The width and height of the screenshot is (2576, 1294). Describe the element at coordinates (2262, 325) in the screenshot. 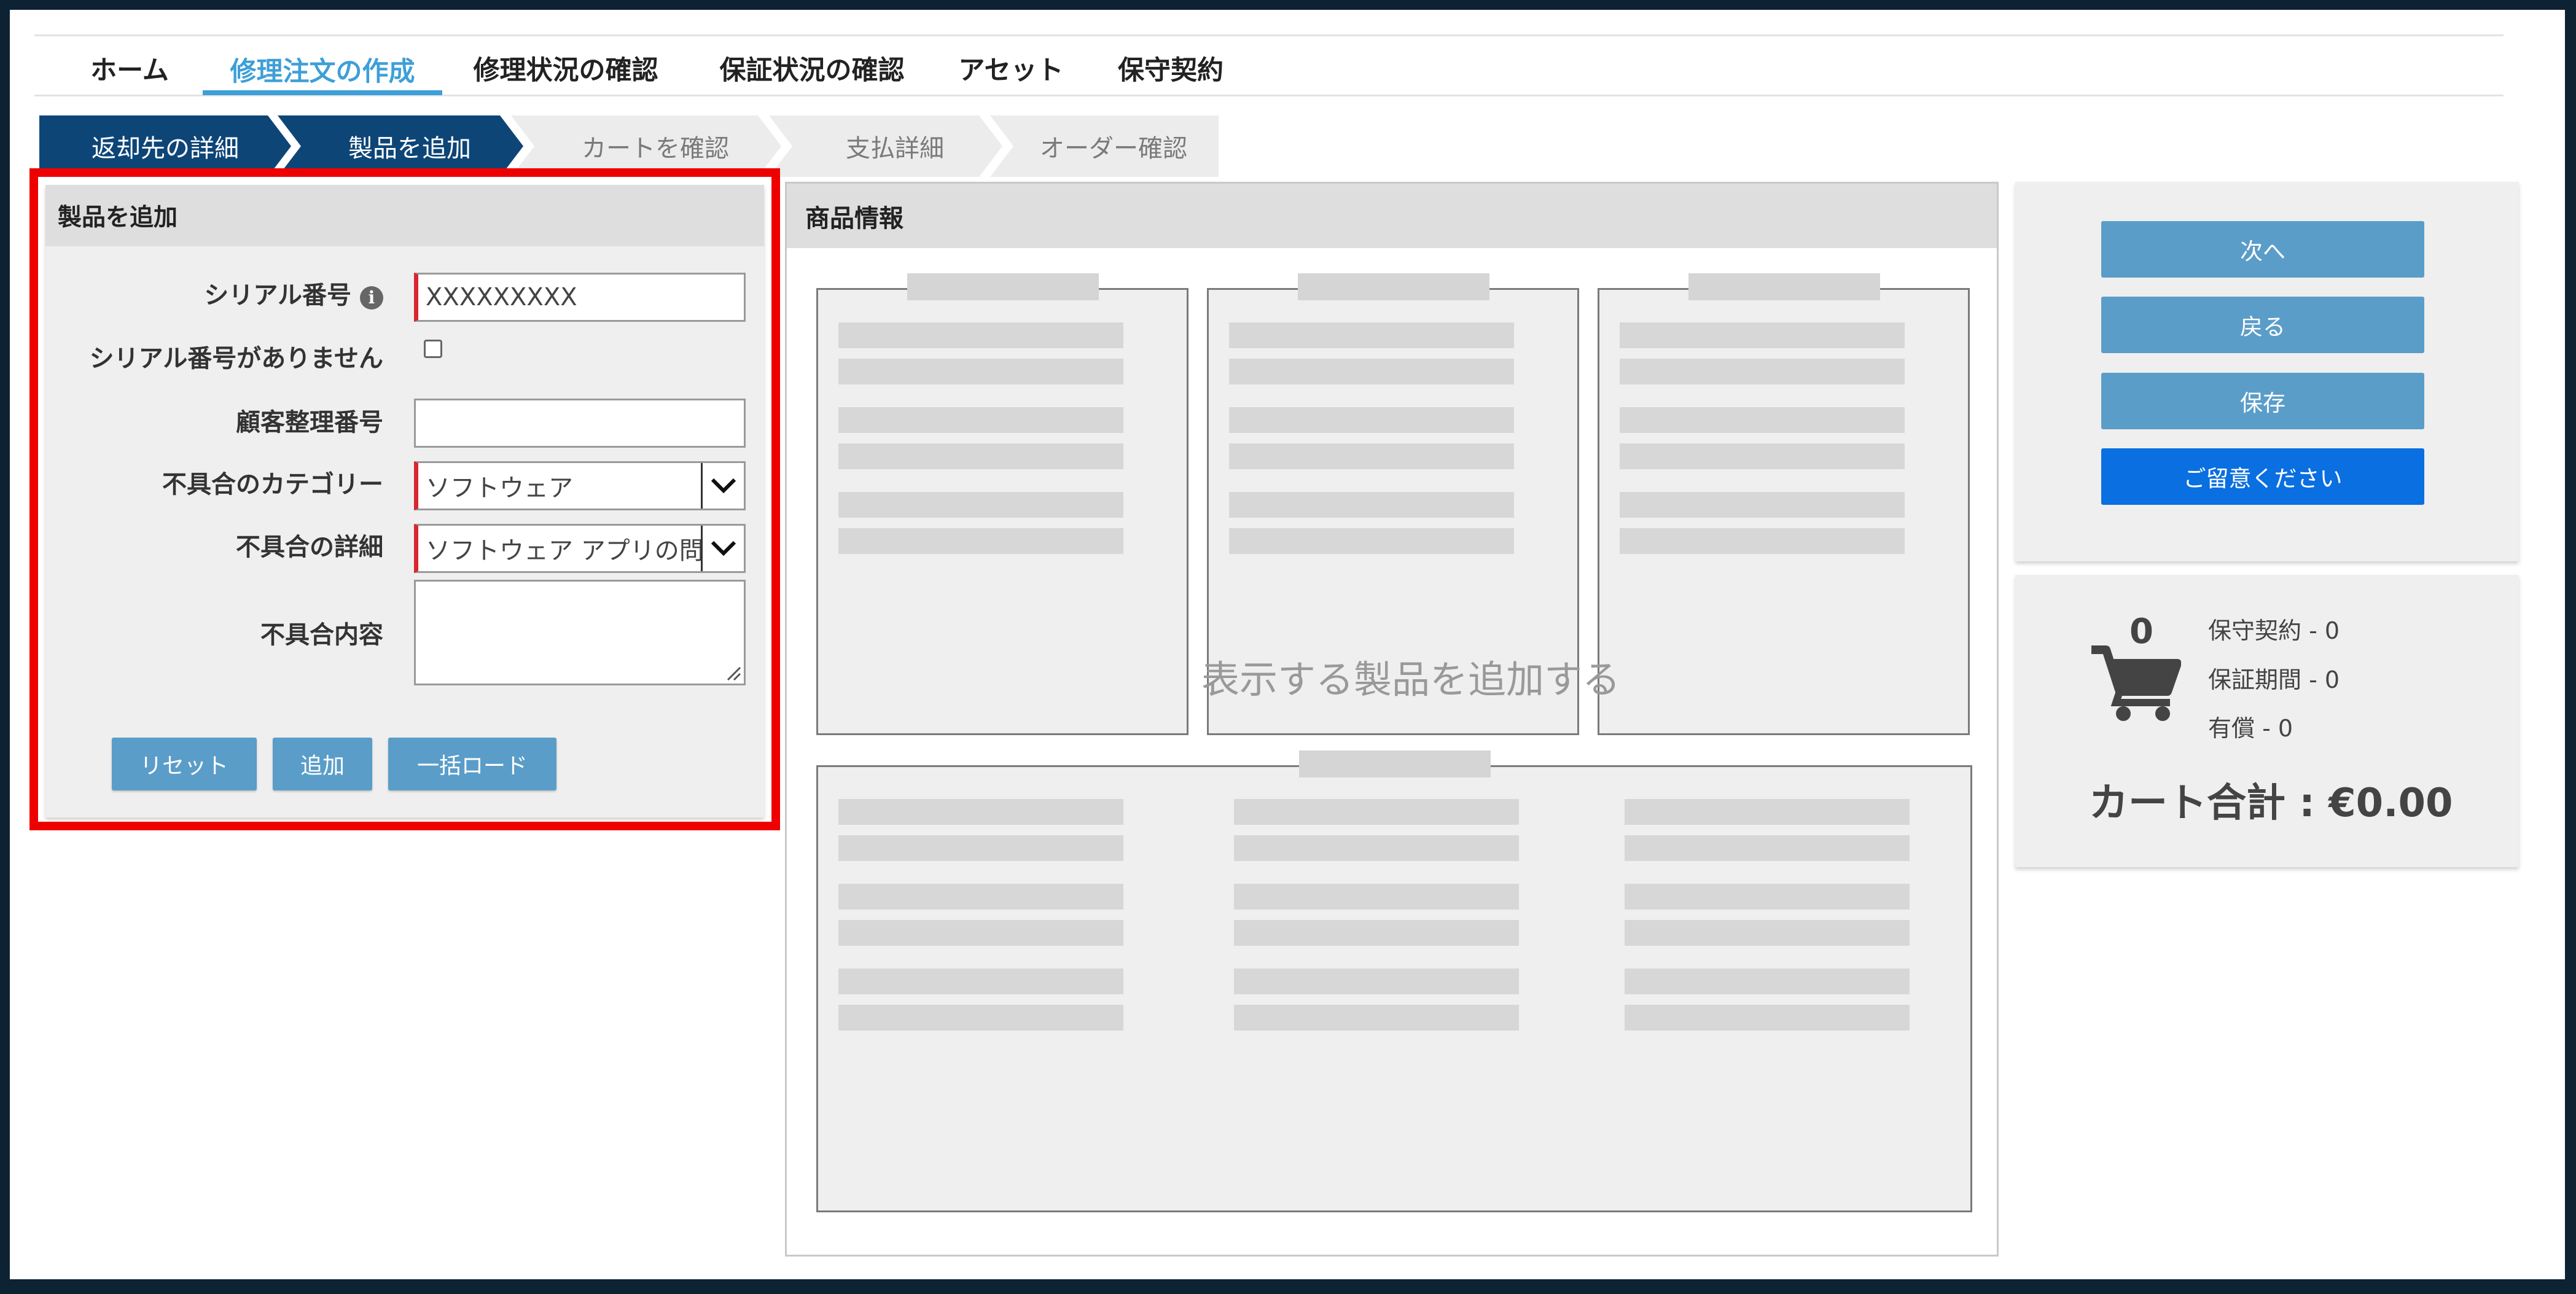

I see `back-button: 戻る` at that location.